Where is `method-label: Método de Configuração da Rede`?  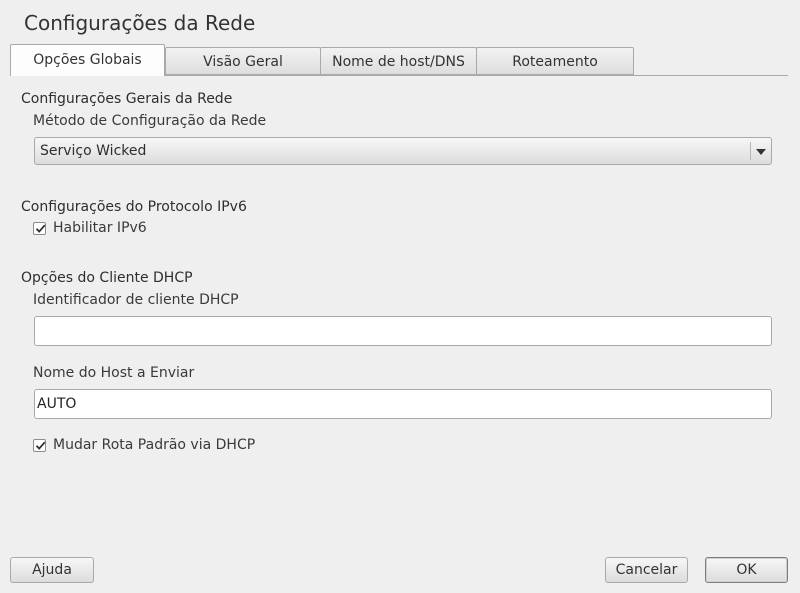 method-label: Método de Configuração da Rede is located at coordinates (150, 121).